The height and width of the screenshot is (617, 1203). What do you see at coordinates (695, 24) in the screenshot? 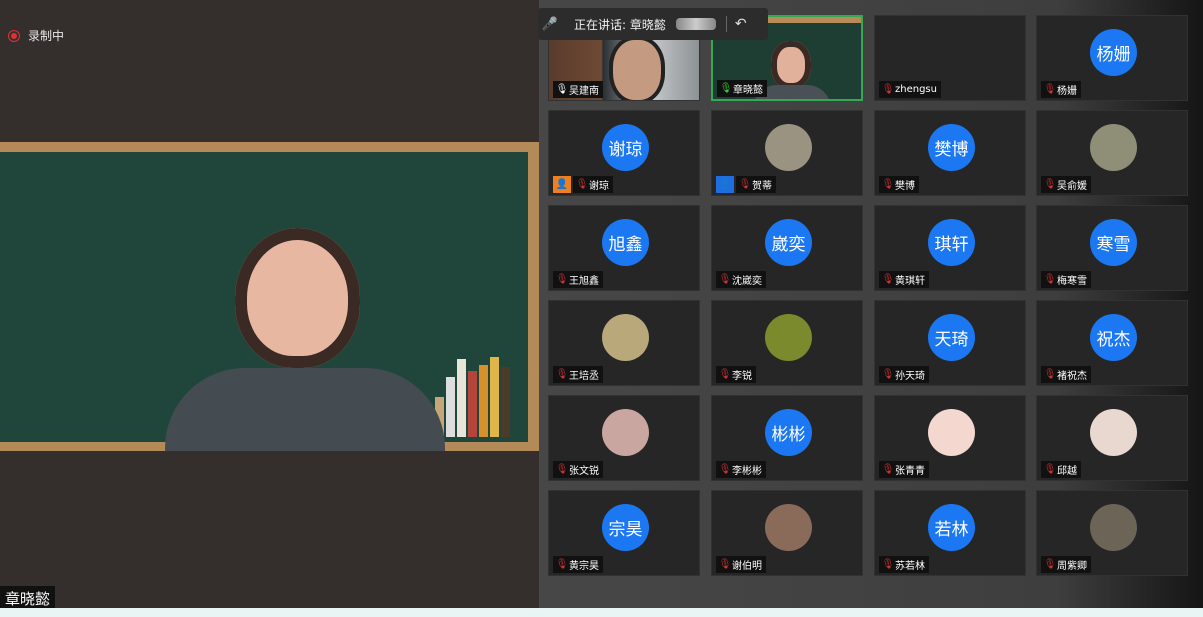
I see `audio-wave-icon` at bounding box center [695, 24].